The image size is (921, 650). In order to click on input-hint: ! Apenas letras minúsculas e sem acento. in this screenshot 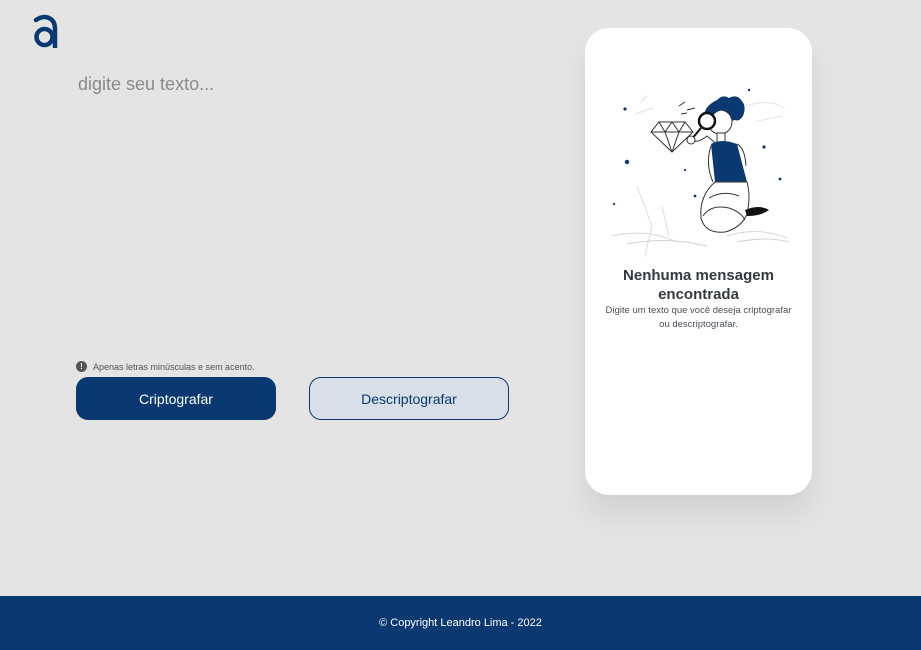, I will do `click(165, 366)`.